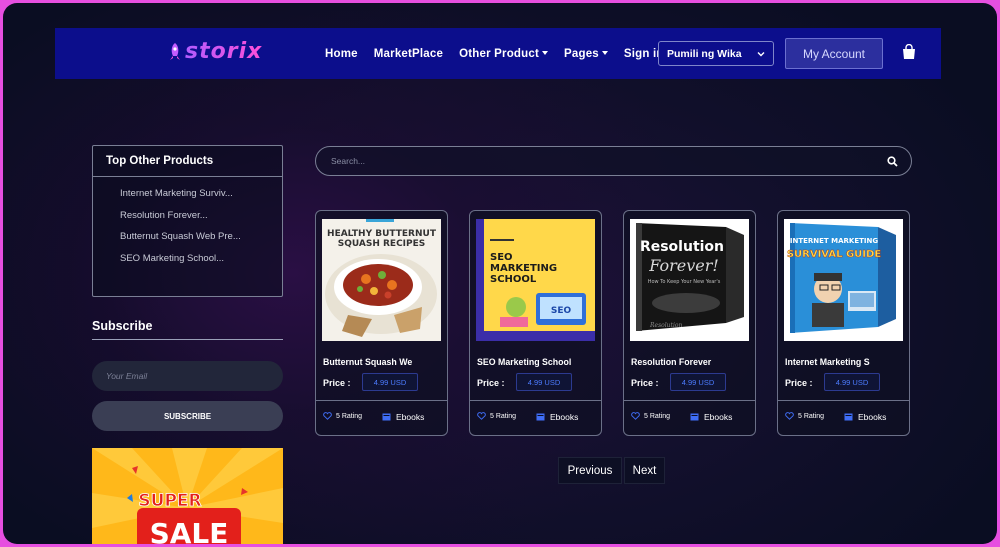 This screenshot has height=547, width=1000. I want to click on nav-other-product: Other Product, so click(504, 54).